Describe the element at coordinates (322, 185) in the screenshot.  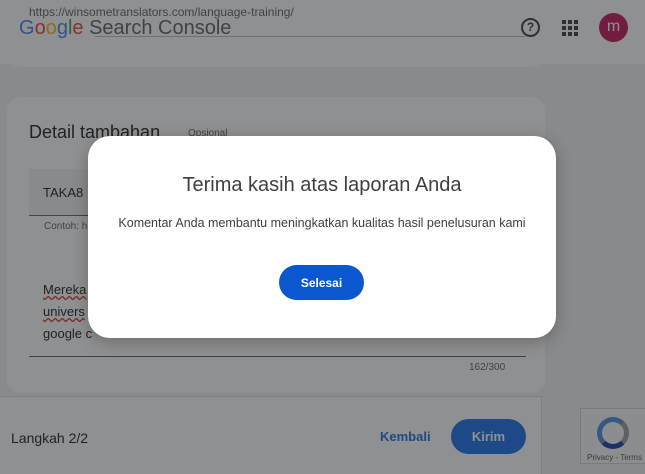
I see `dialog-title: Terima kasih atas laporan Anda` at that location.